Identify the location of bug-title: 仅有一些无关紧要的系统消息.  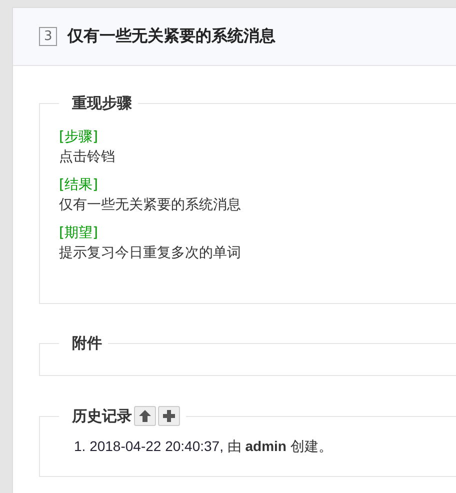
(171, 36).